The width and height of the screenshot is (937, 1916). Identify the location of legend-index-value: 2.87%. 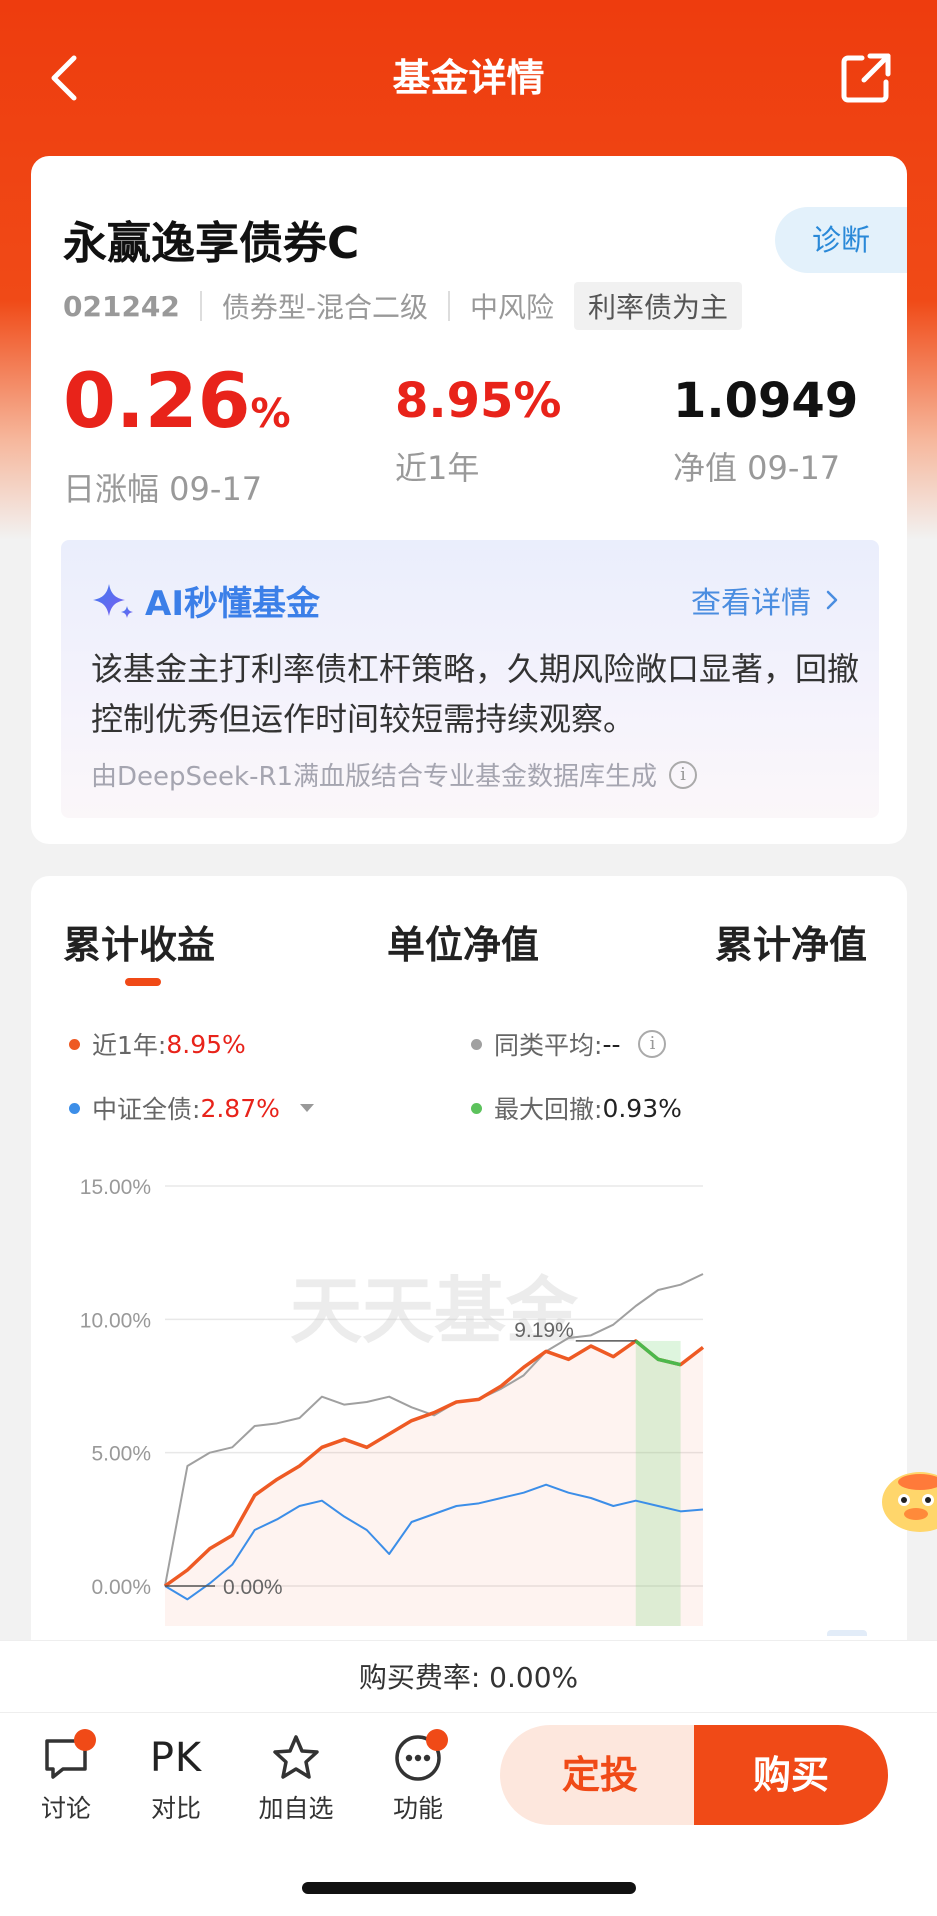
(240, 1108).